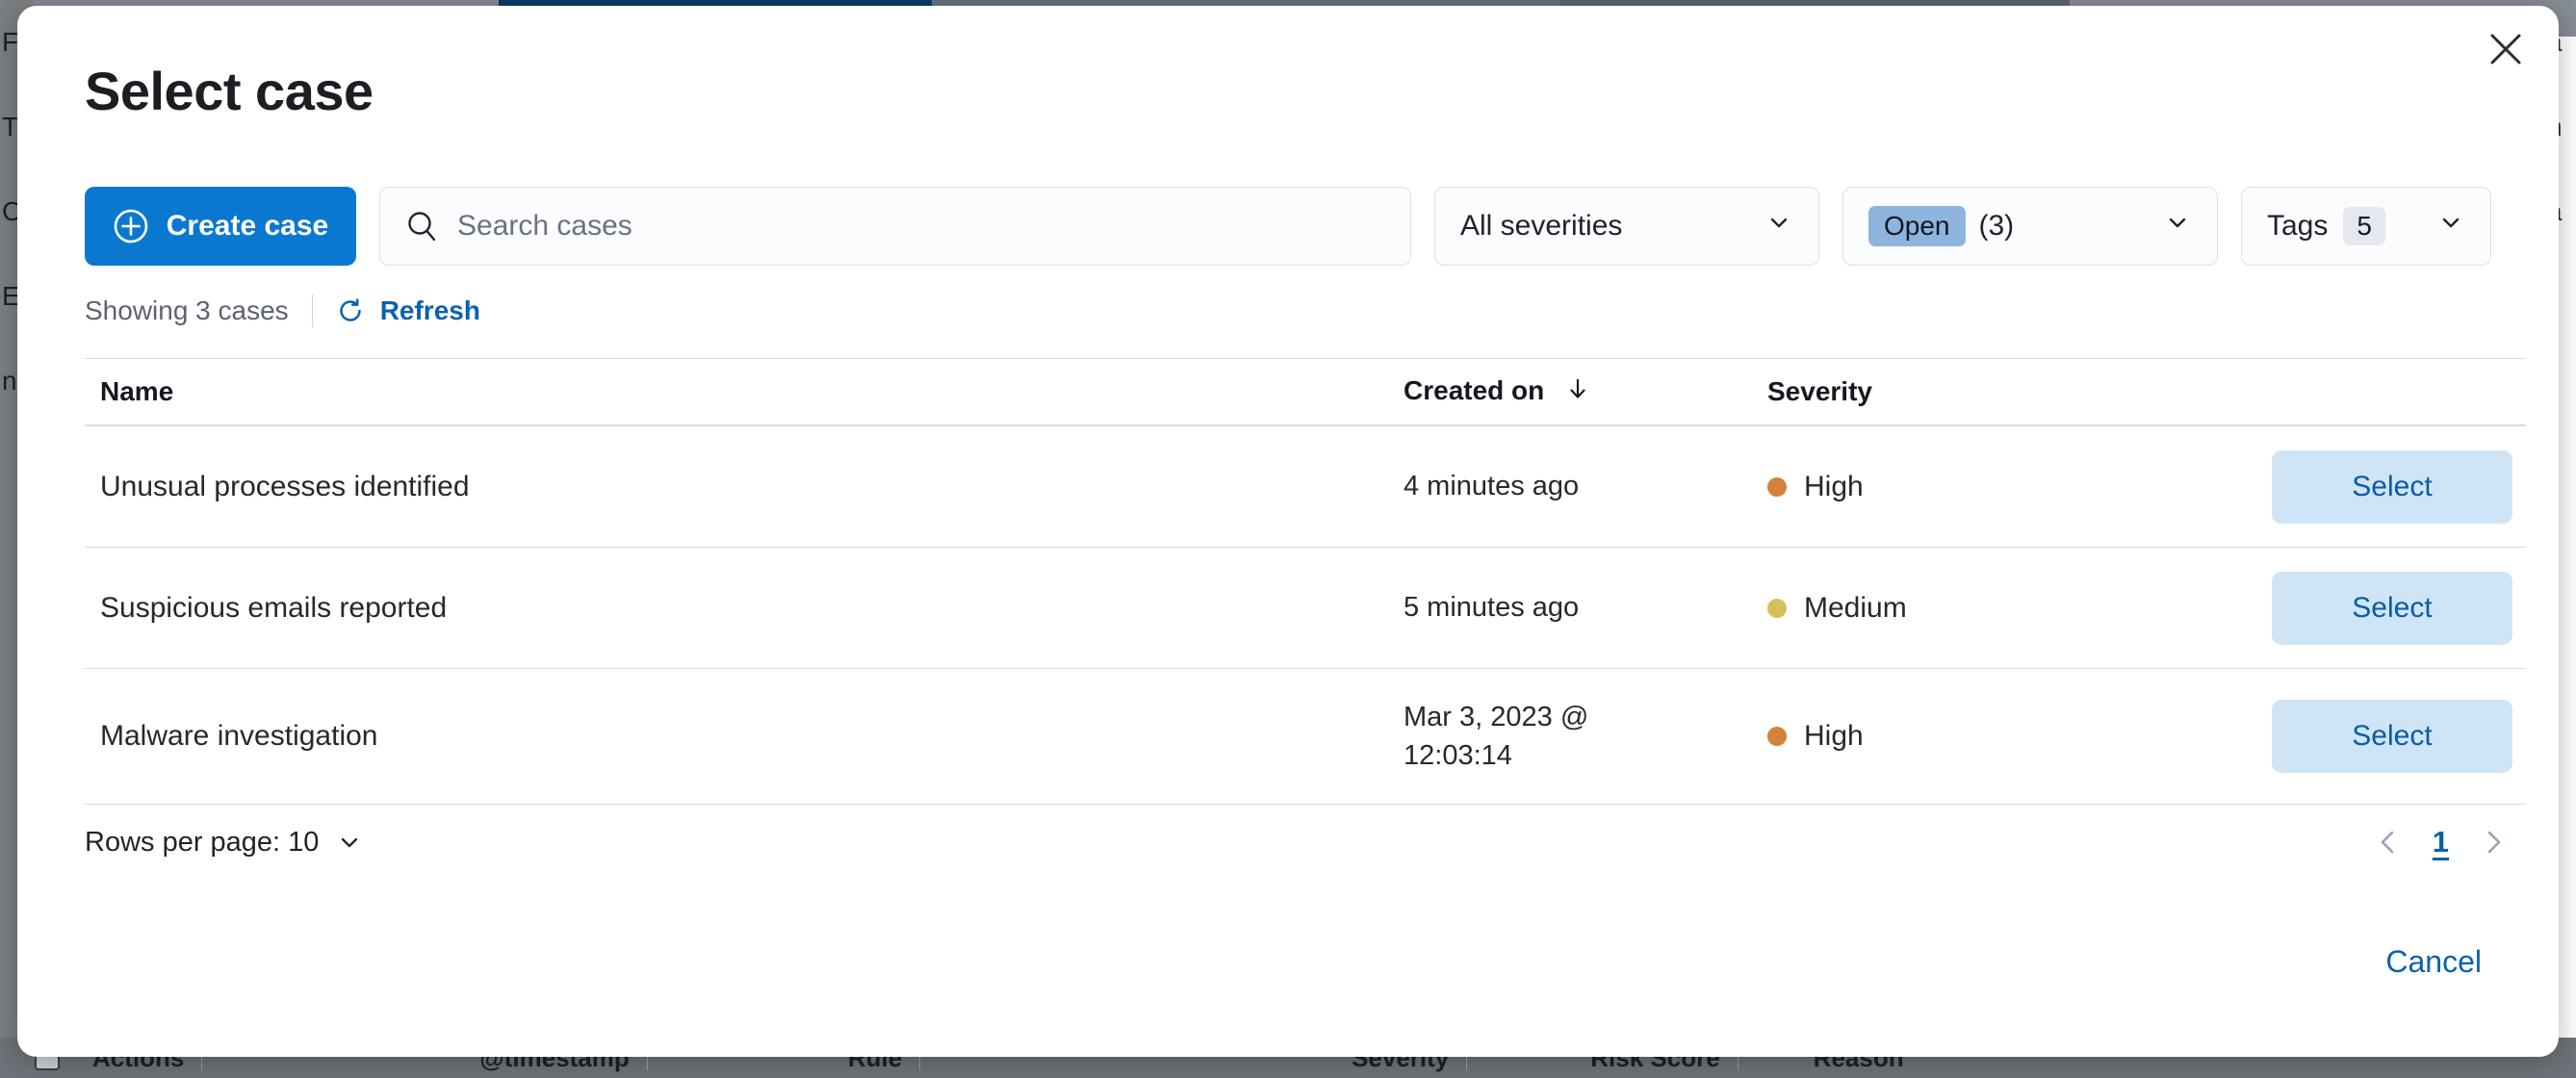 Image resolution: width=2576 pixels, height=1078 pixels. What do you see at coordinates (2389, 842) in the screenshot?
I see `chevron-left-icon` at bounding box center [2389, 842].